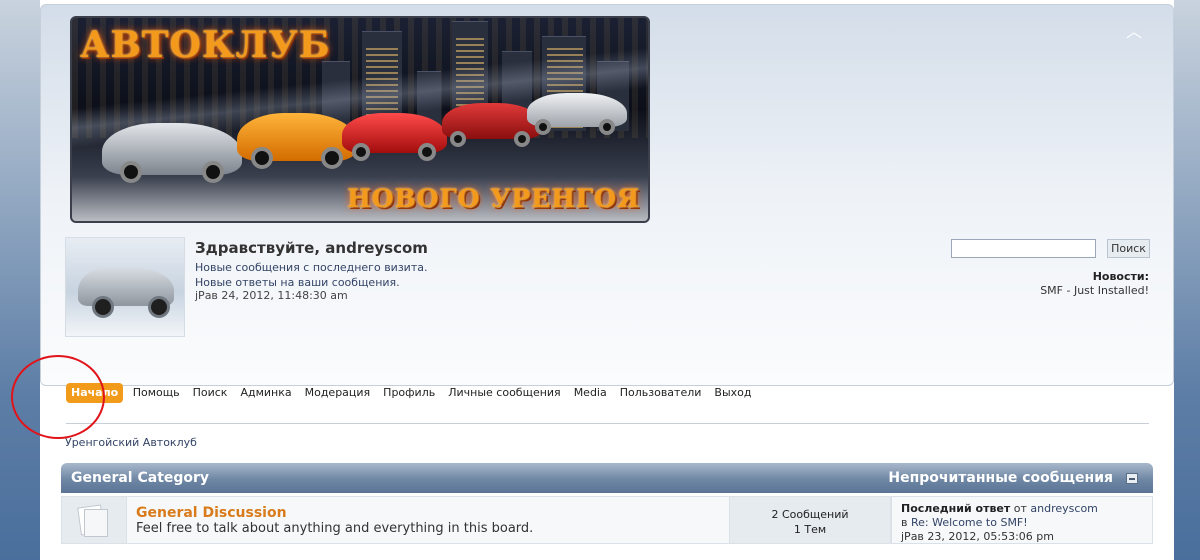  I want to click on board-icon, so click(92, 521).